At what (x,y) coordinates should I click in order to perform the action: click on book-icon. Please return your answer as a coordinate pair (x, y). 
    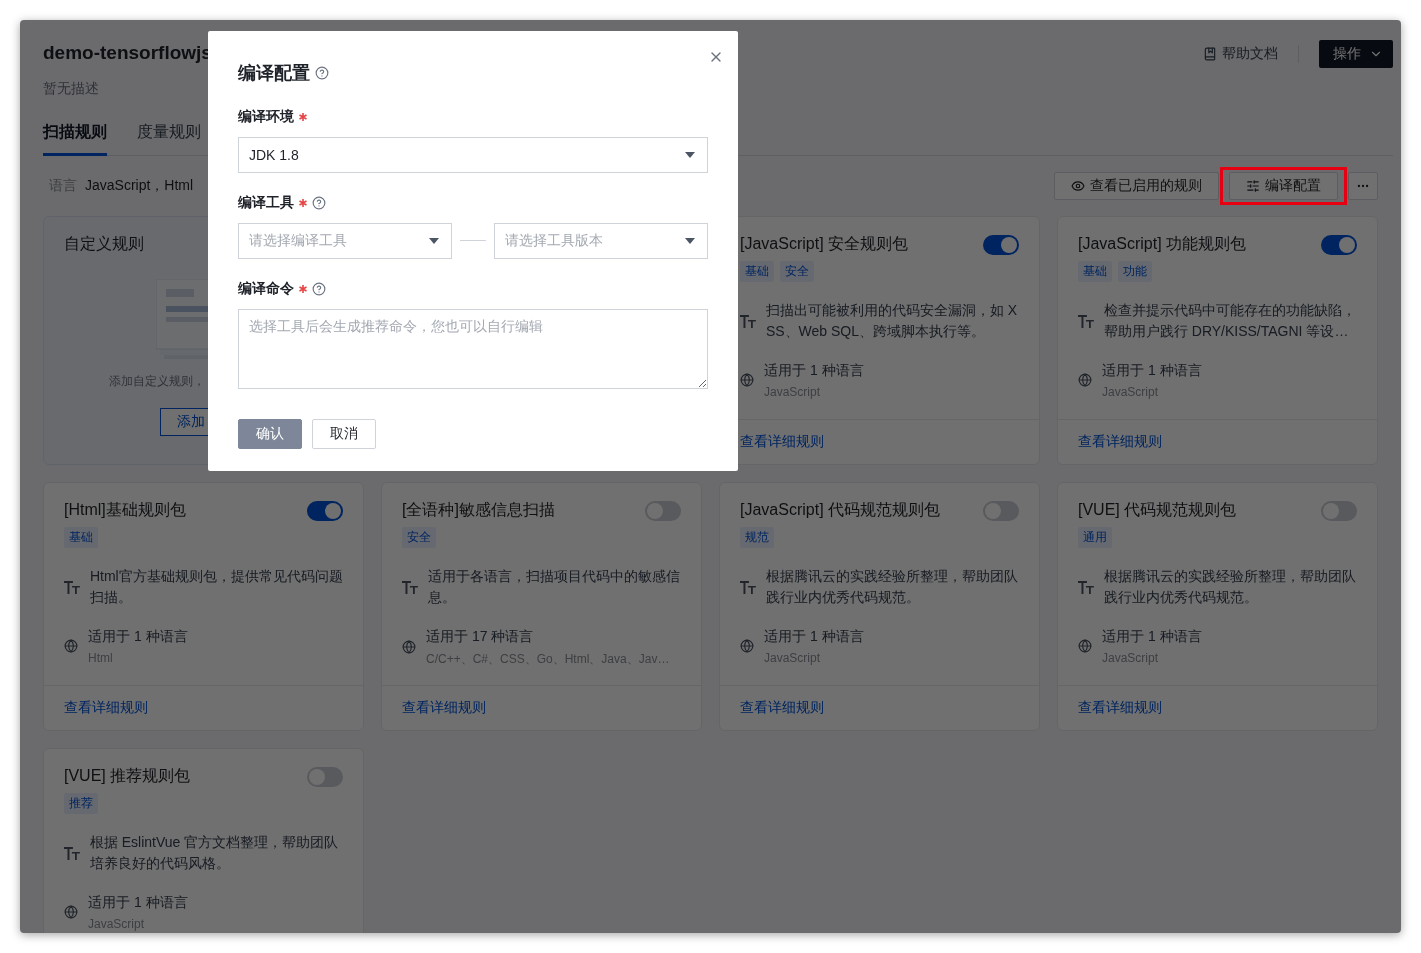
    Looking at the image, I should click on (1210, 54).